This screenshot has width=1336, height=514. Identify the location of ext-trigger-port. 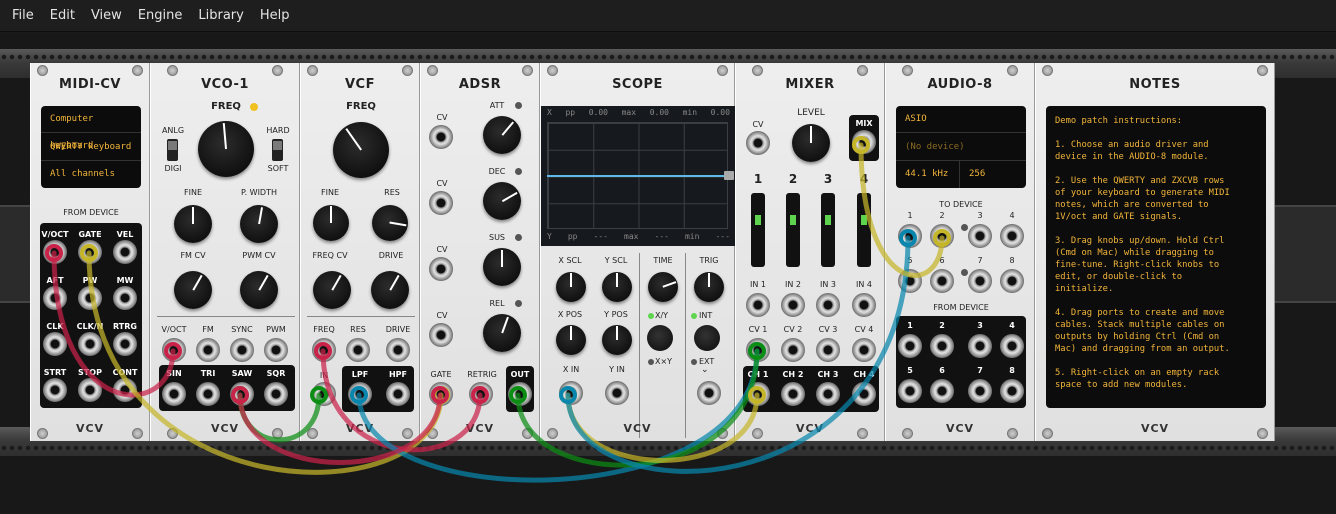
(709, 393).